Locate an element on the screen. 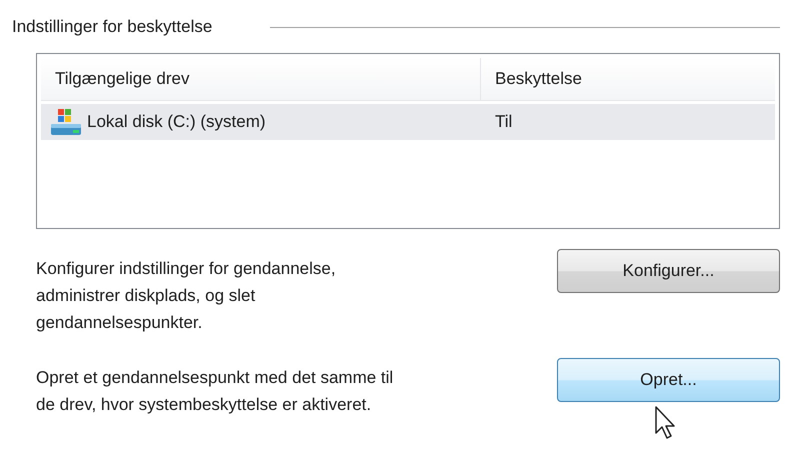 This screenshot has width=800, height=468. drive-row: Lokal disk (C:) (system) Til is located at coordinates (408, 122).